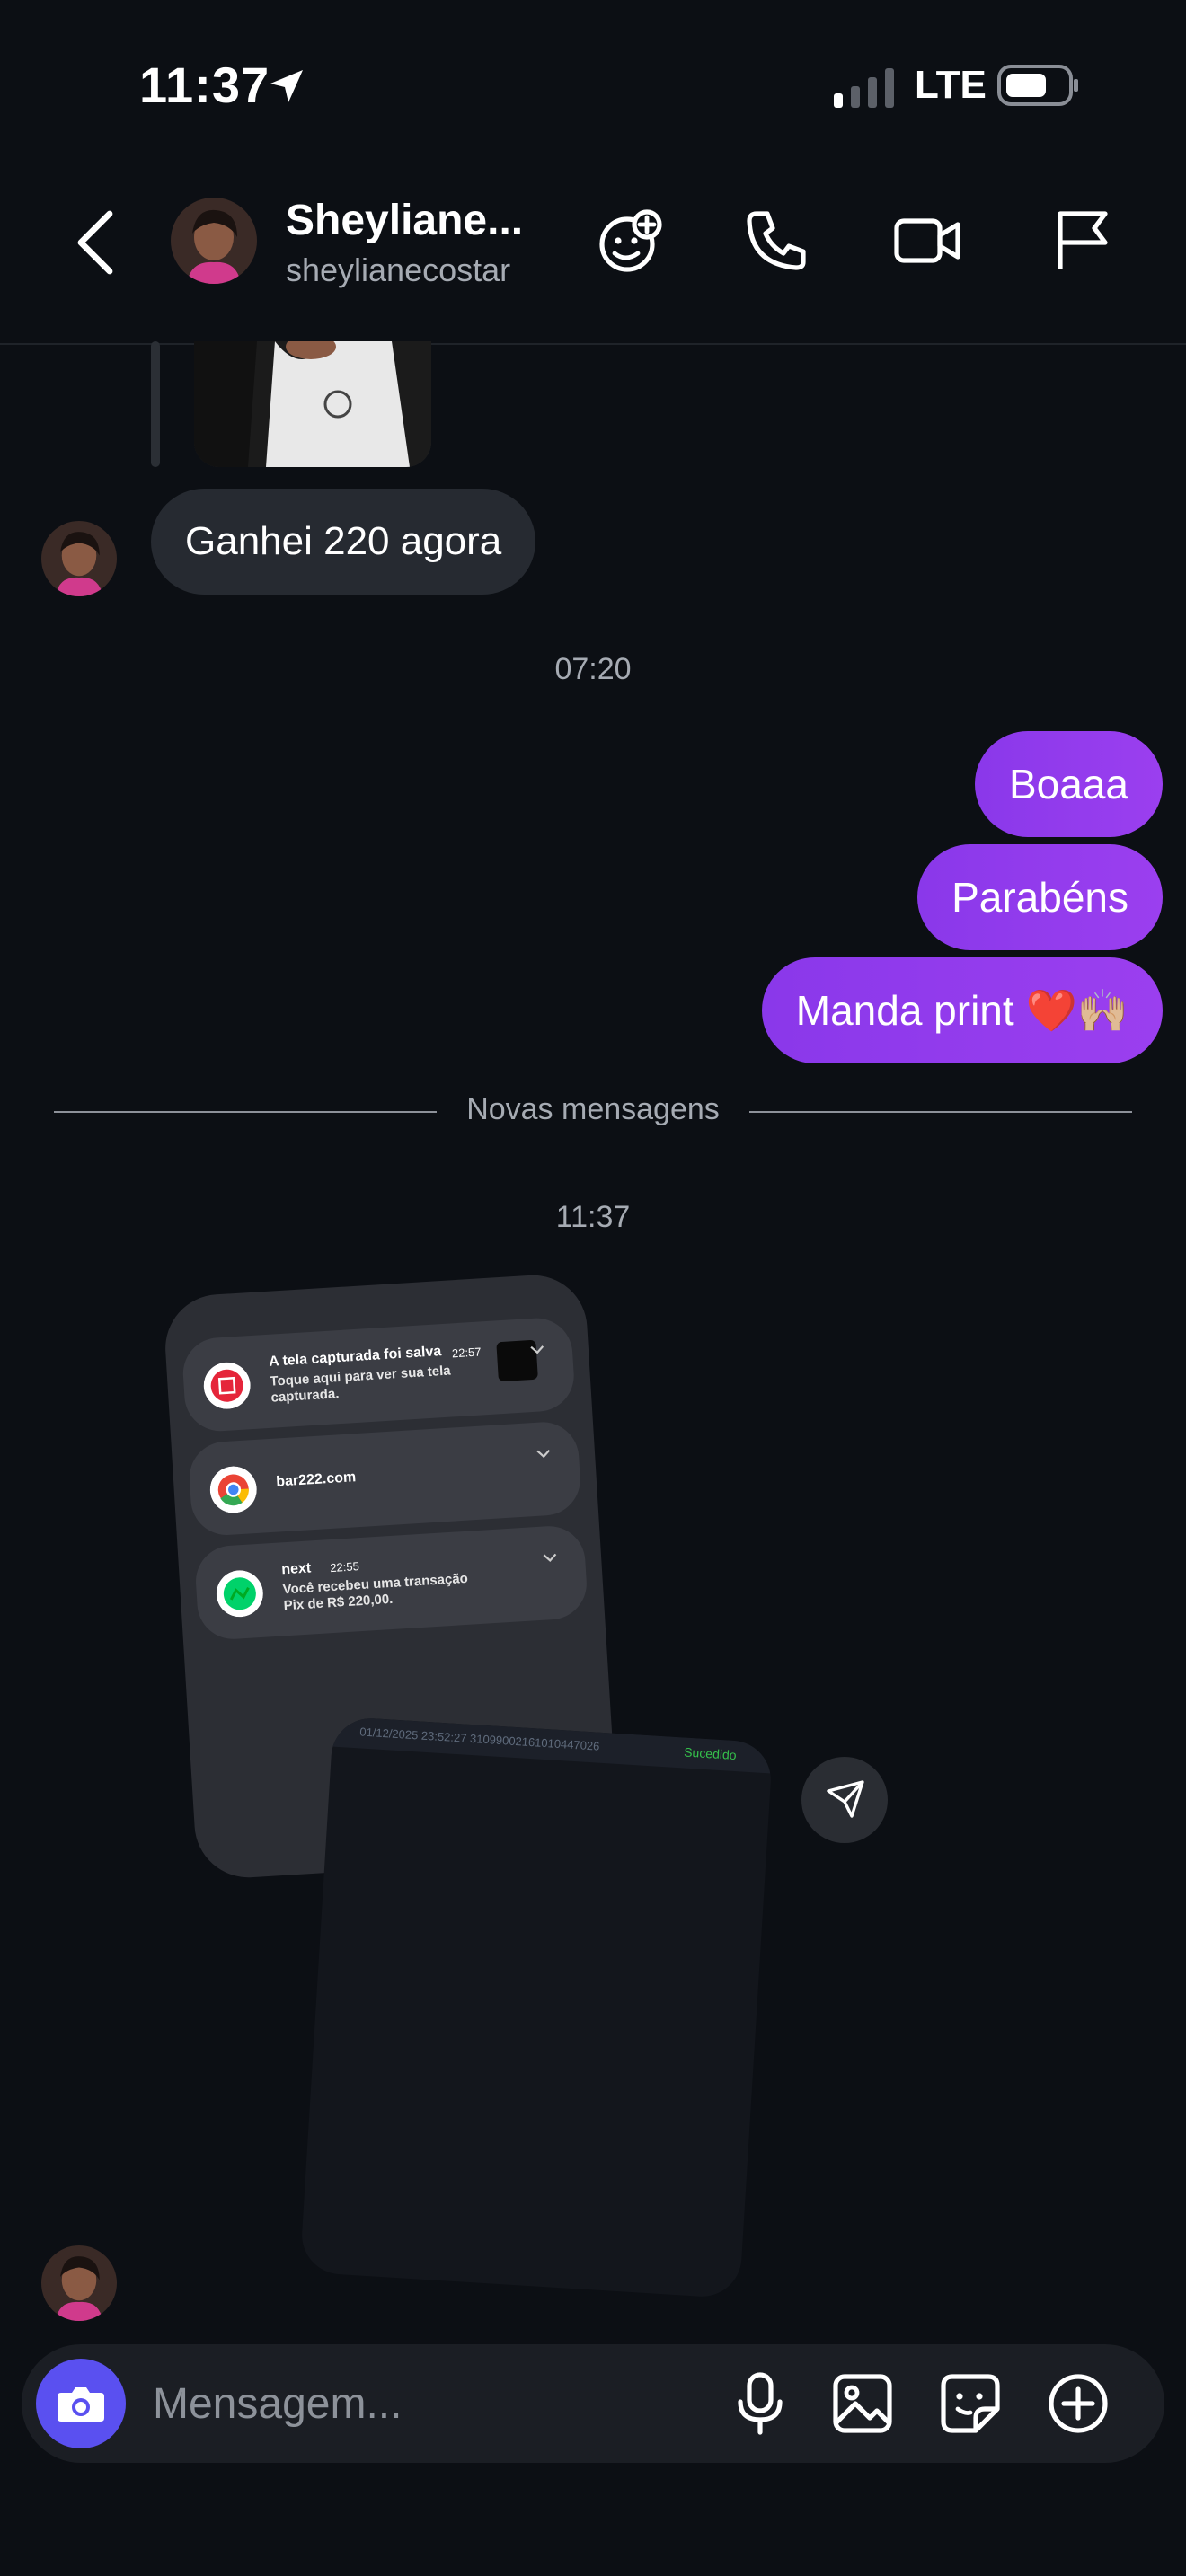  I want to click on new-messages-divider: Novas mensagens, so click(593, 1109).